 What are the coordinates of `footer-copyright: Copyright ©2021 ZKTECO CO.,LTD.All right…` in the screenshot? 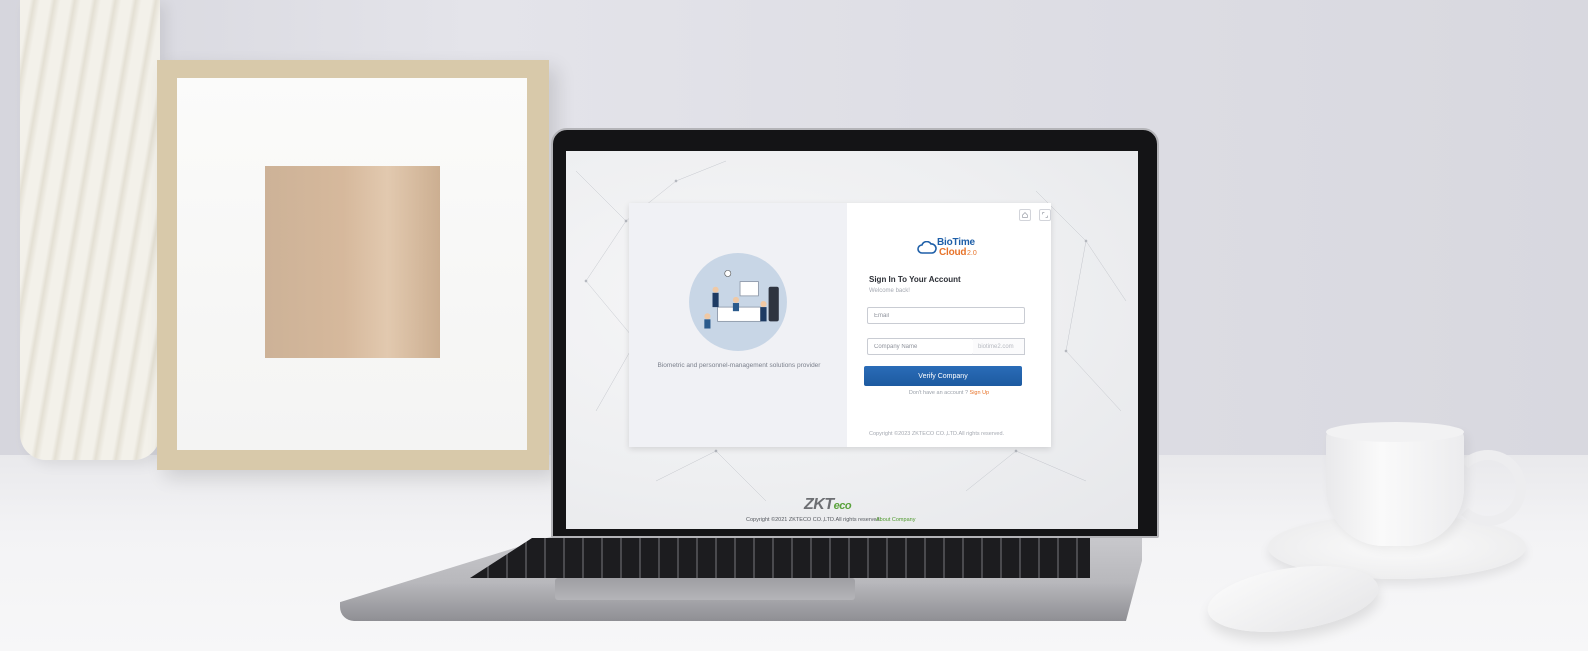 It's located at (813, 520).